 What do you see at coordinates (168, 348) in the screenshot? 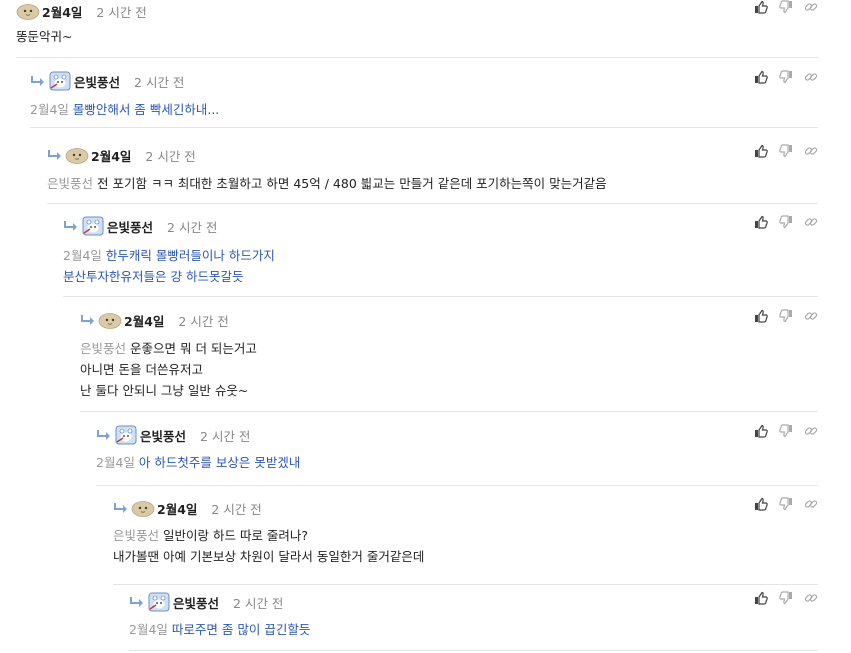
I see `comment-line: 은빛풍선 운좋으면 뭐 더 되는거고` at bounding box center [168, 348].